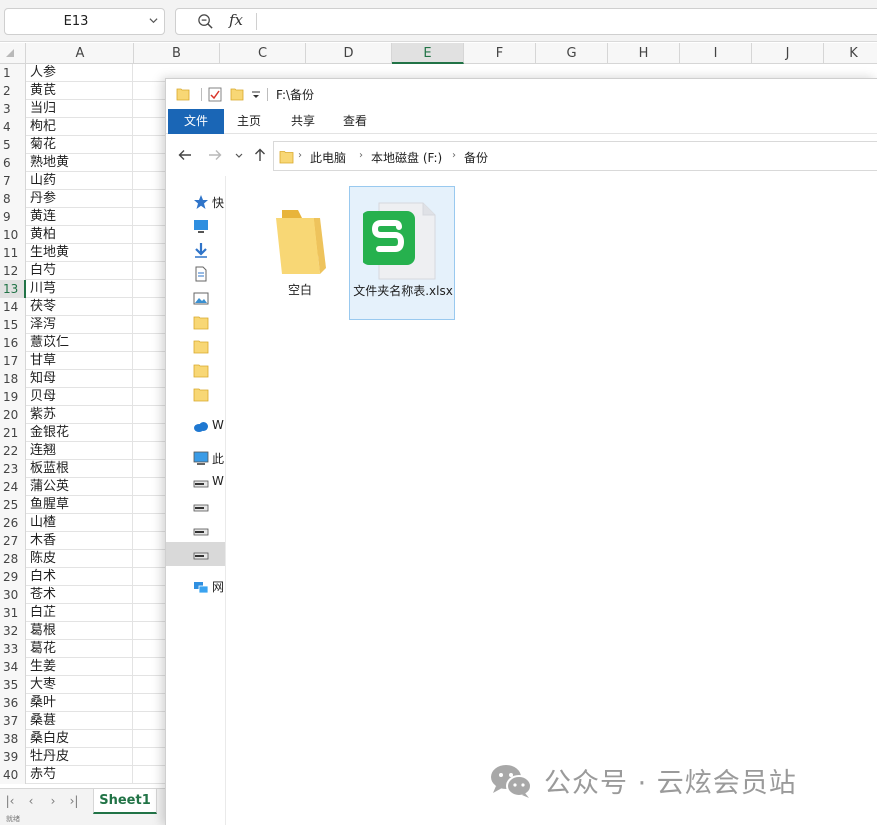  Describe the element at coordinates (13, 469) in the screenshot. I see `row-header: 23` at that location.